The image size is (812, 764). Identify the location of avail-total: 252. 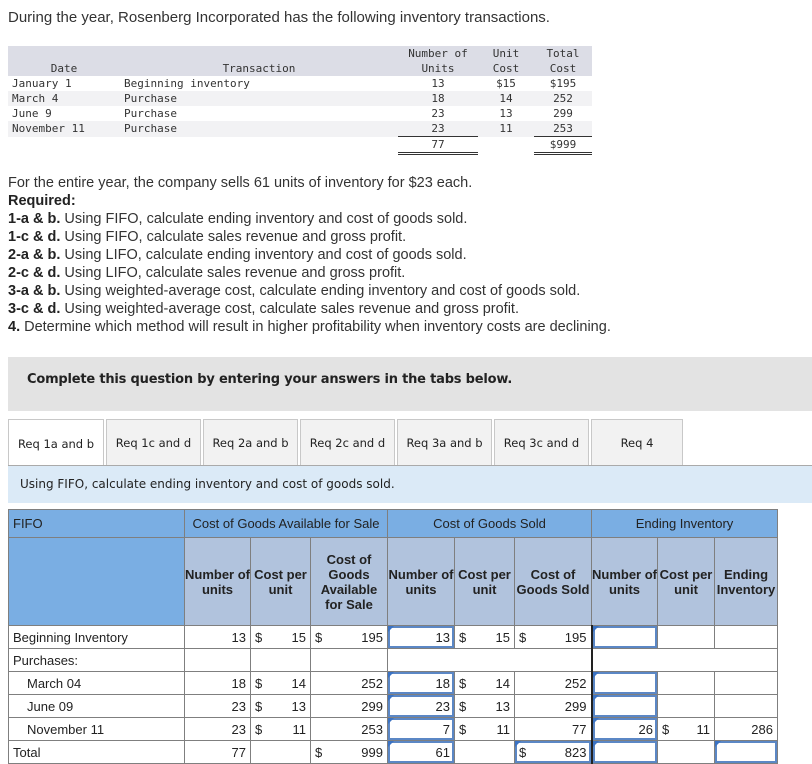
(349, 683).